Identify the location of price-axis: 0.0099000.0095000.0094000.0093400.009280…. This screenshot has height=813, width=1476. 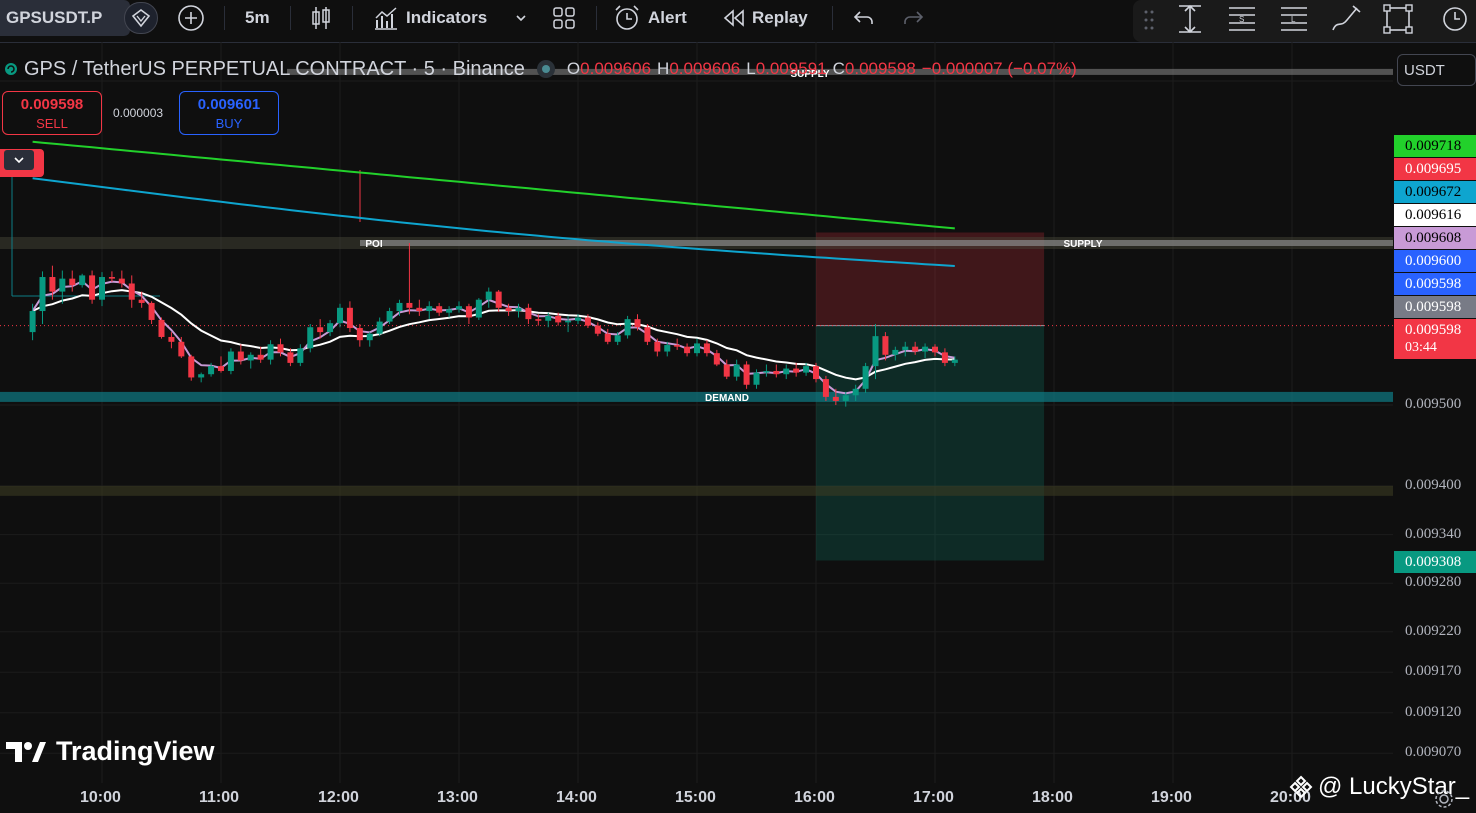
(1434, 412).